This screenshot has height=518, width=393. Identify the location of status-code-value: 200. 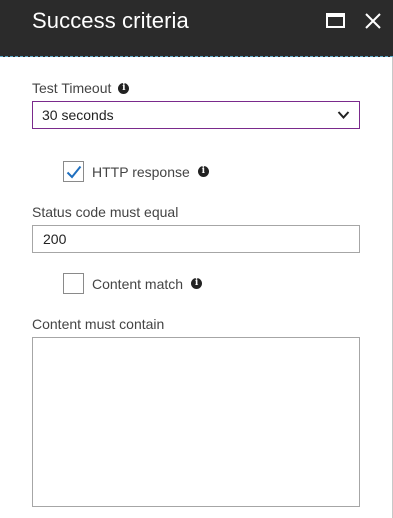
(55, 239).